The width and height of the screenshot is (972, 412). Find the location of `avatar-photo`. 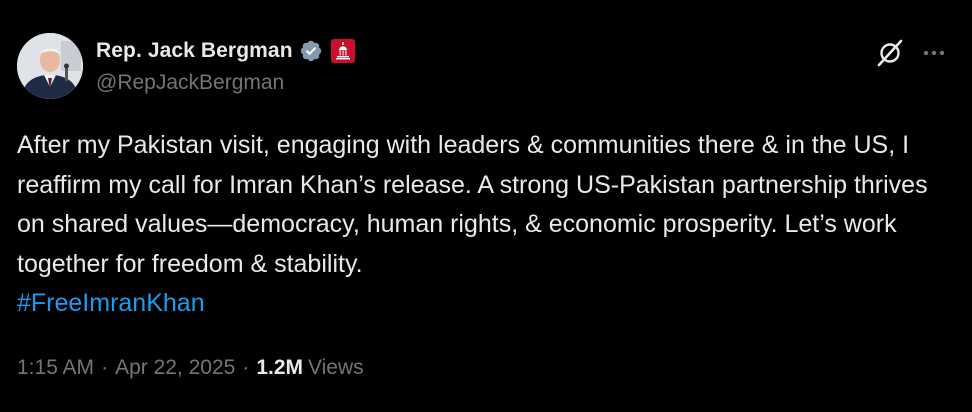

avatar-photo is located at coordinates (50, 66).